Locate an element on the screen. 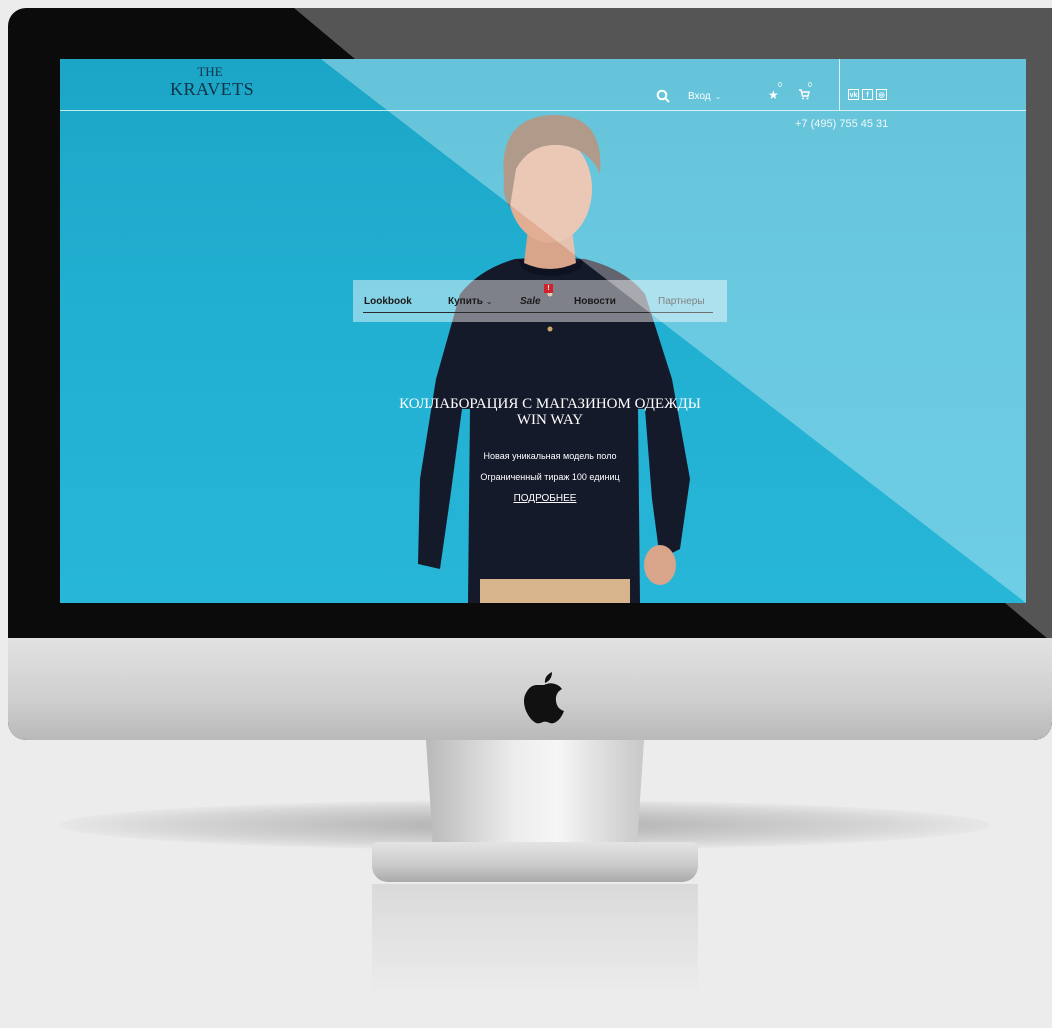 This screenshot has width=1052, height=1028. favorites-button: ★ 0 is located at coordinates (775, 92).